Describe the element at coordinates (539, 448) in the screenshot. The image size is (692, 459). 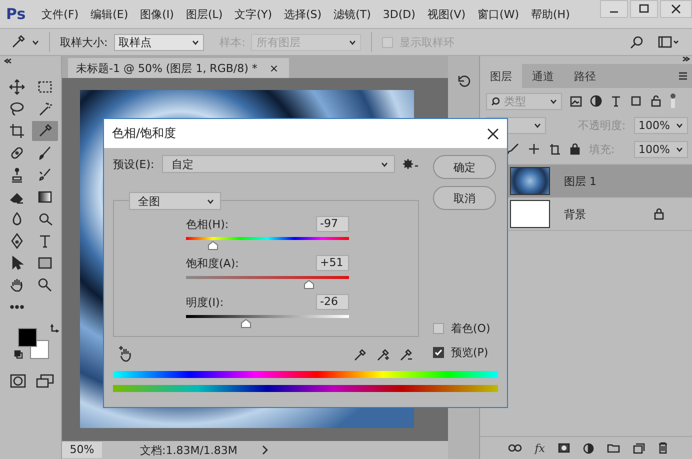
I see `layer-style-button: fx` at that location.